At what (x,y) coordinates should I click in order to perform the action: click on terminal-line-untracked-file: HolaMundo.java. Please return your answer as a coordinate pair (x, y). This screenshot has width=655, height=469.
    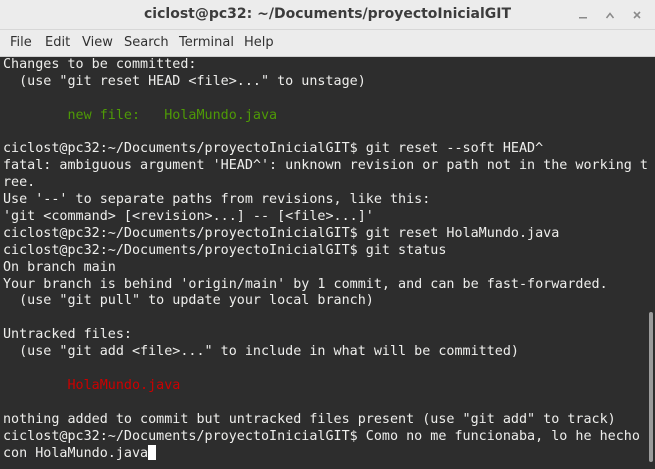
    Looking at the image, I should click on (92, 385).